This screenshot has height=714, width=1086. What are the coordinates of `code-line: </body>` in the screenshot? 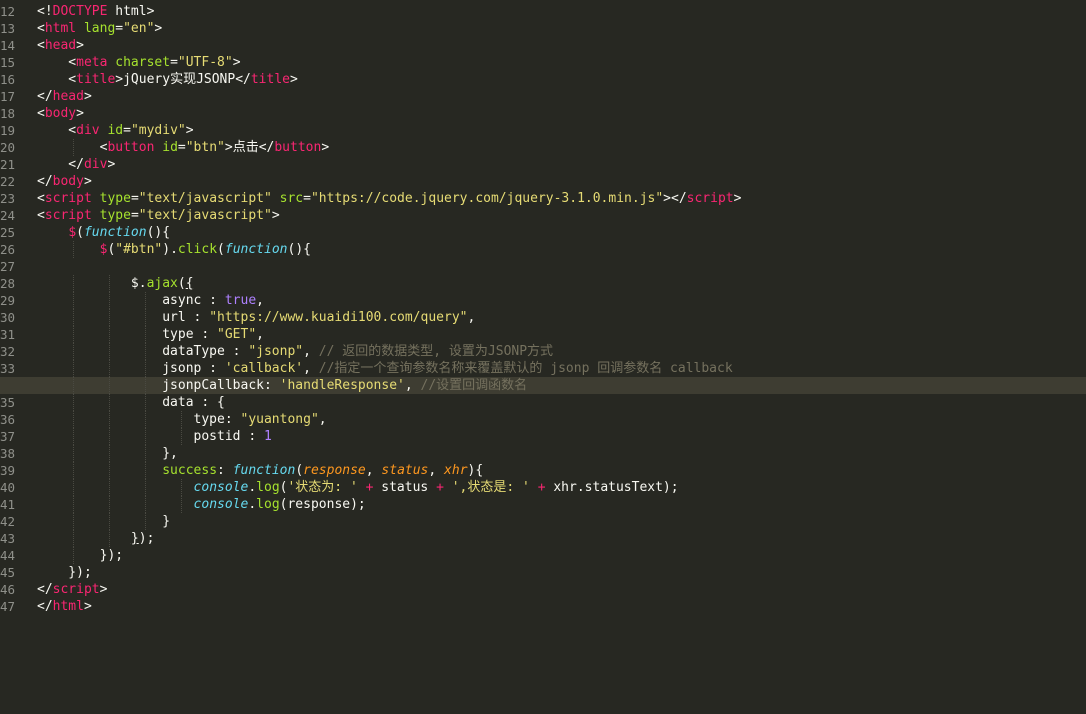 It's located at (561, 181).